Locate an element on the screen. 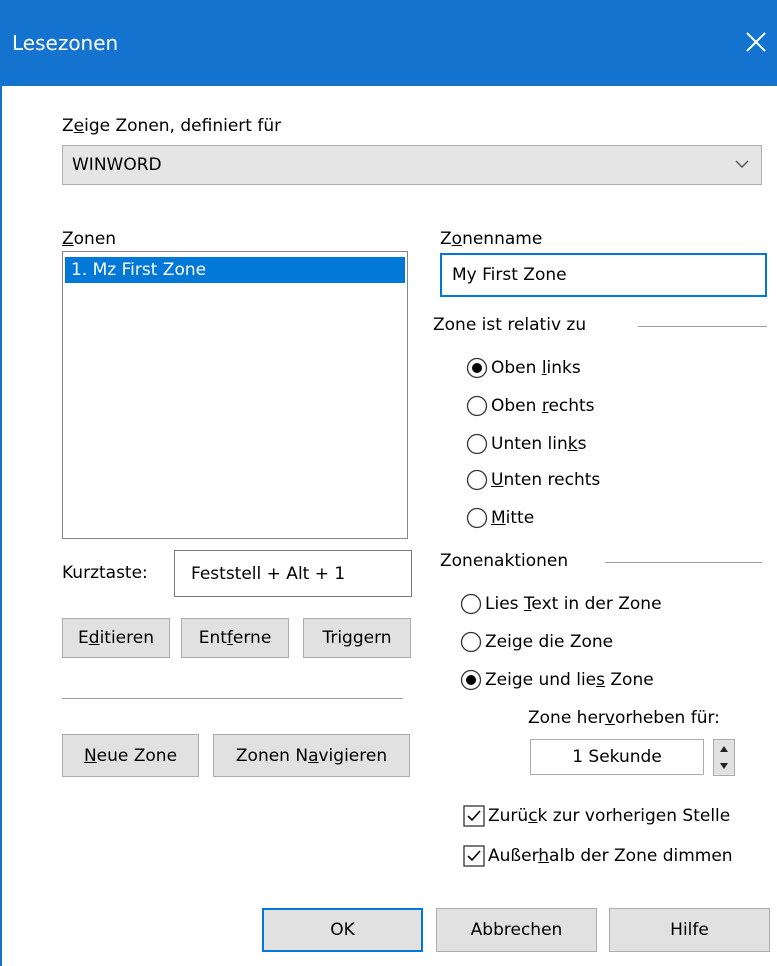 The width and height of the screenshot is (777, 966). edit-button: Ed itieren is located at coordinates (116, 638).